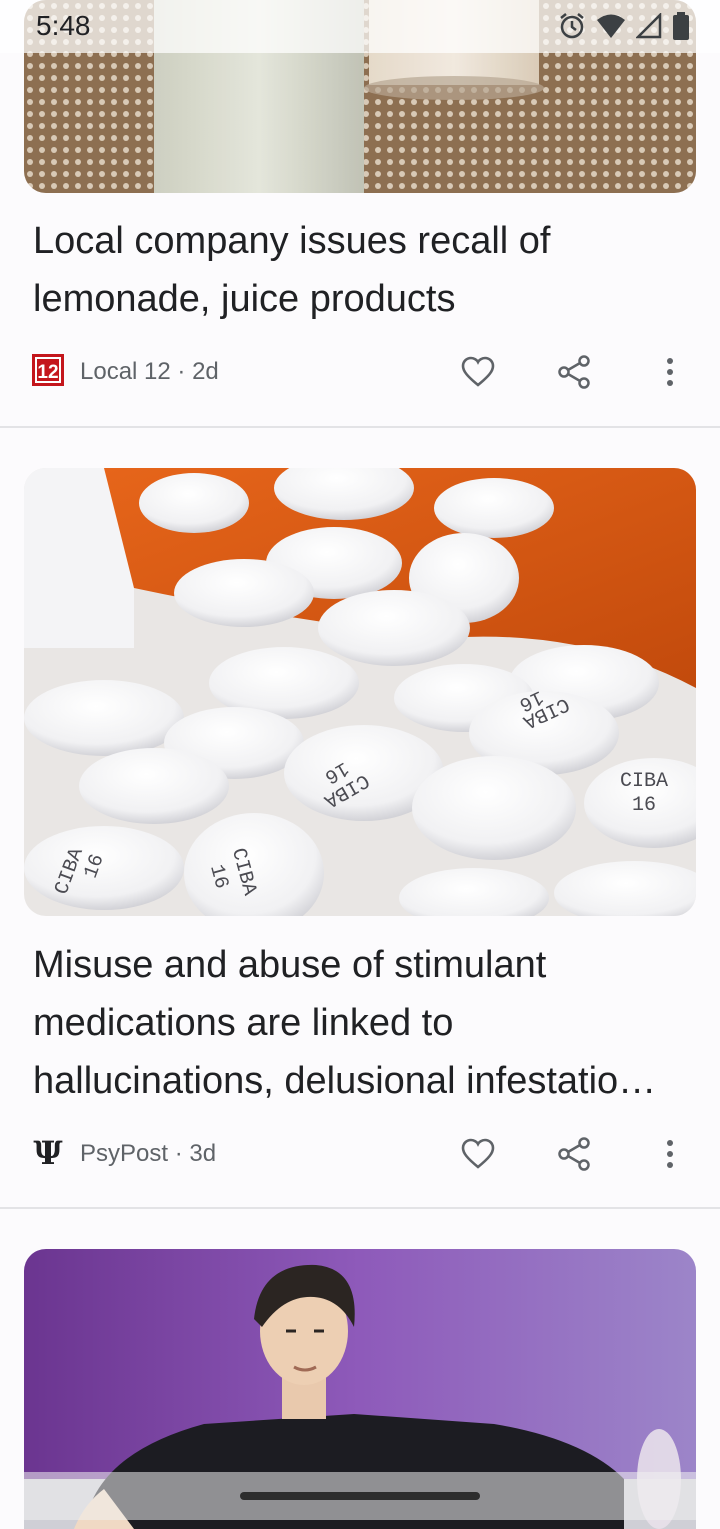 This screenshot has height=1529, width=720. I want to click on local12-logo-icon: 12, so click(48, 370).